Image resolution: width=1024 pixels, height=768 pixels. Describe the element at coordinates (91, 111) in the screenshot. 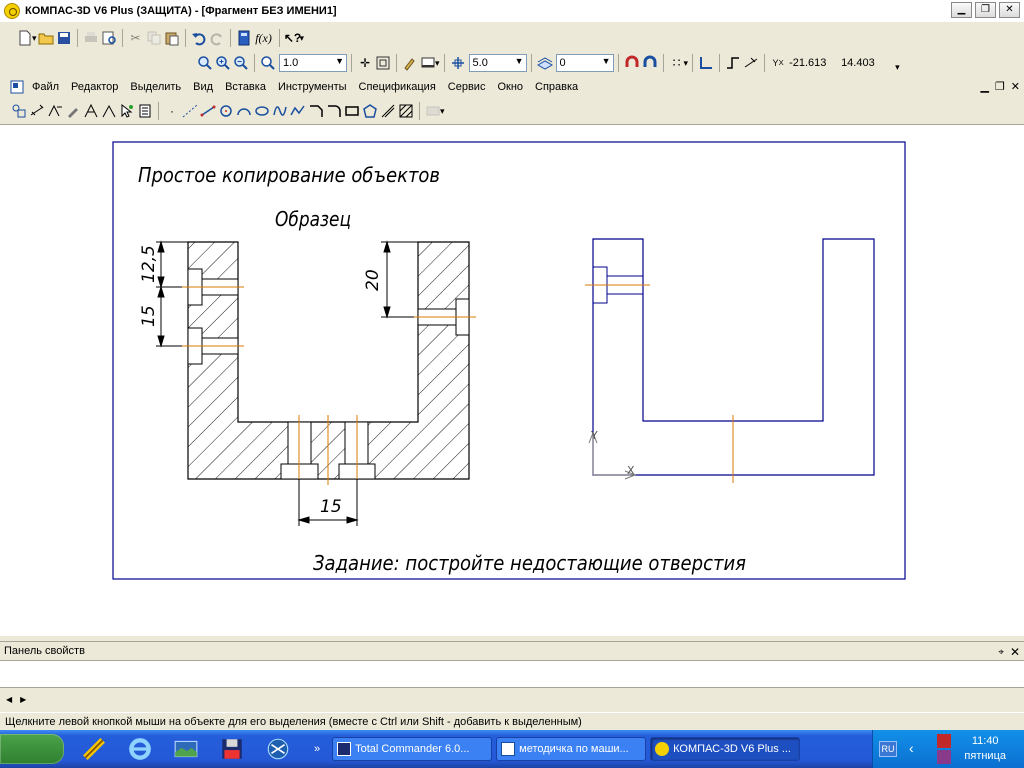

I see `parametrization-panel-icon` at that location.